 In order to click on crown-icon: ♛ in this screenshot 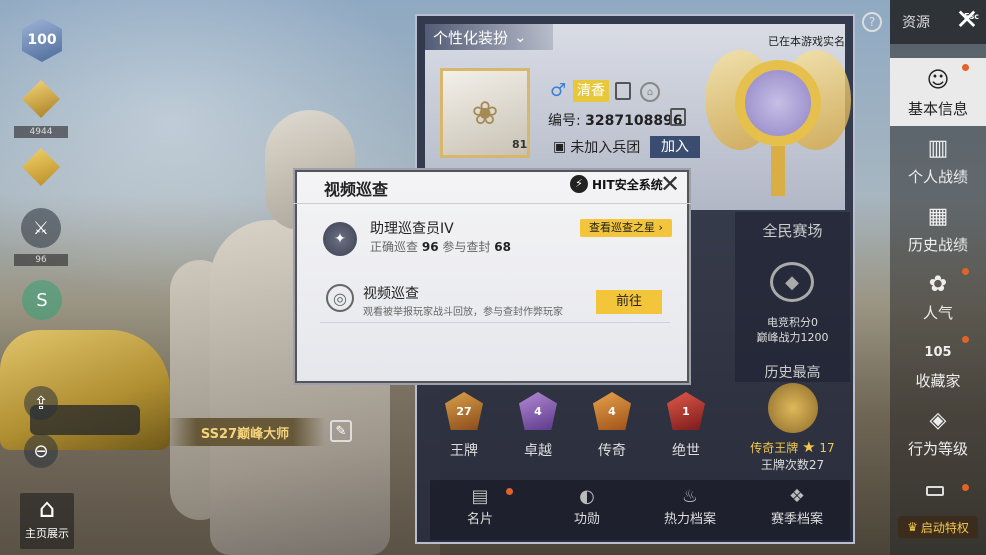, I will do `click(912, 527)`.